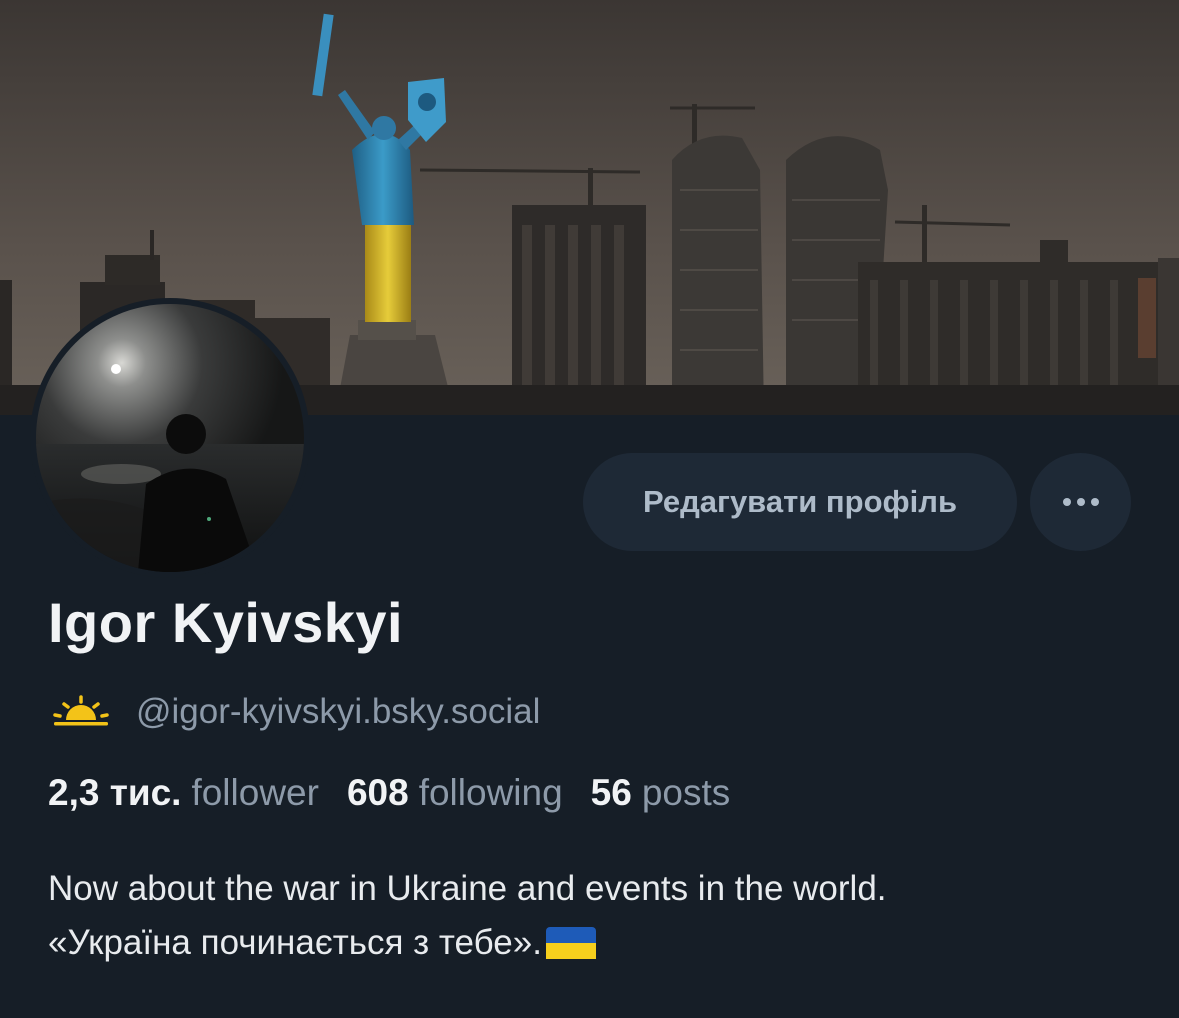 This screenshot has width=1179, height=1018. What do you see at coordinates (255, 792) in the screenshot?
I see `followers-label: follower` at bounding box center [255, 792].